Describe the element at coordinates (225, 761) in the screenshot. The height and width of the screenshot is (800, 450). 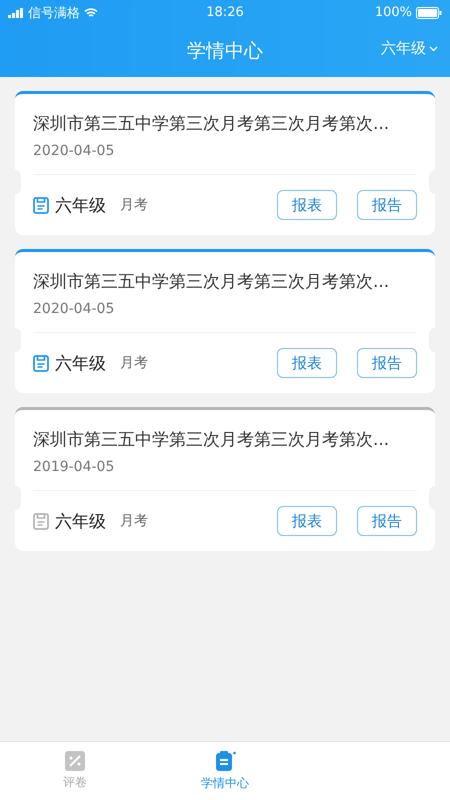
I see `clipboard-icon` at that location.